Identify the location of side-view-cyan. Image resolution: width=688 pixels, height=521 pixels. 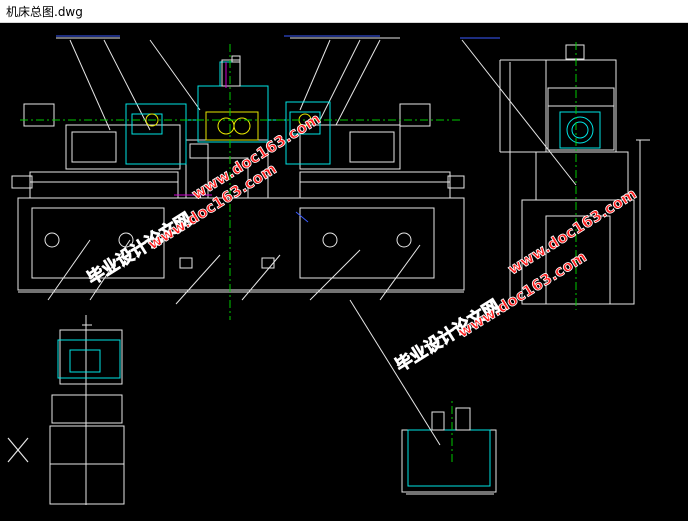
(580, 130).